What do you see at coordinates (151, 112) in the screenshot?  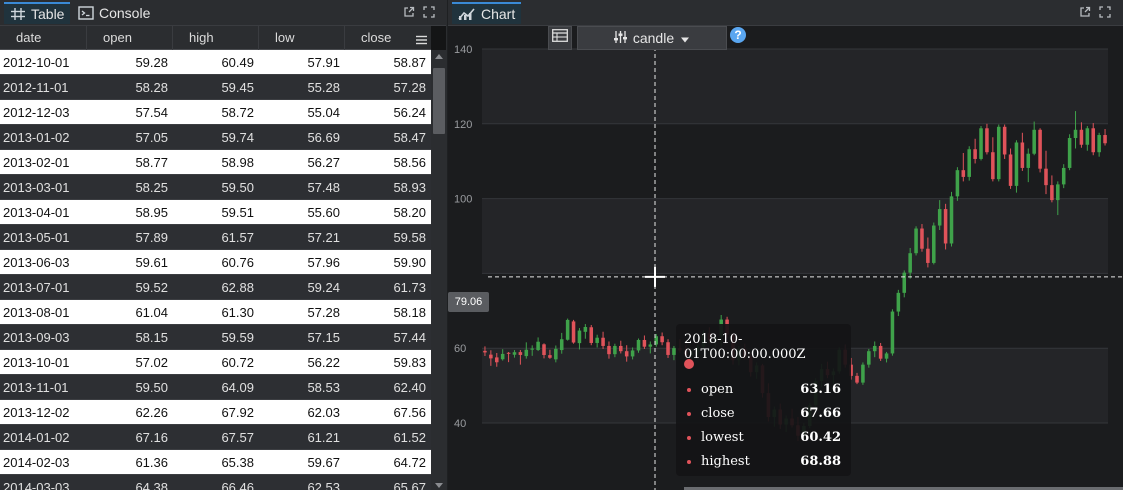 I see `table-cell-open: 57.54` at bounding box center [151, 112].